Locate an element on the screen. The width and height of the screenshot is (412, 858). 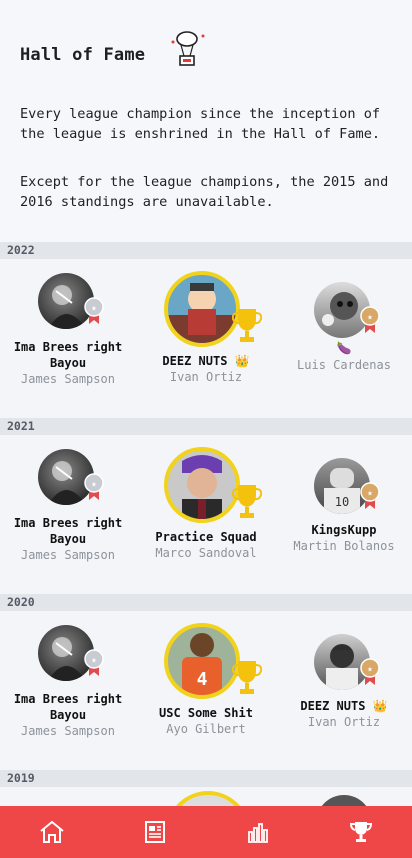
trophy-icon is located at coordinates (360, 832).